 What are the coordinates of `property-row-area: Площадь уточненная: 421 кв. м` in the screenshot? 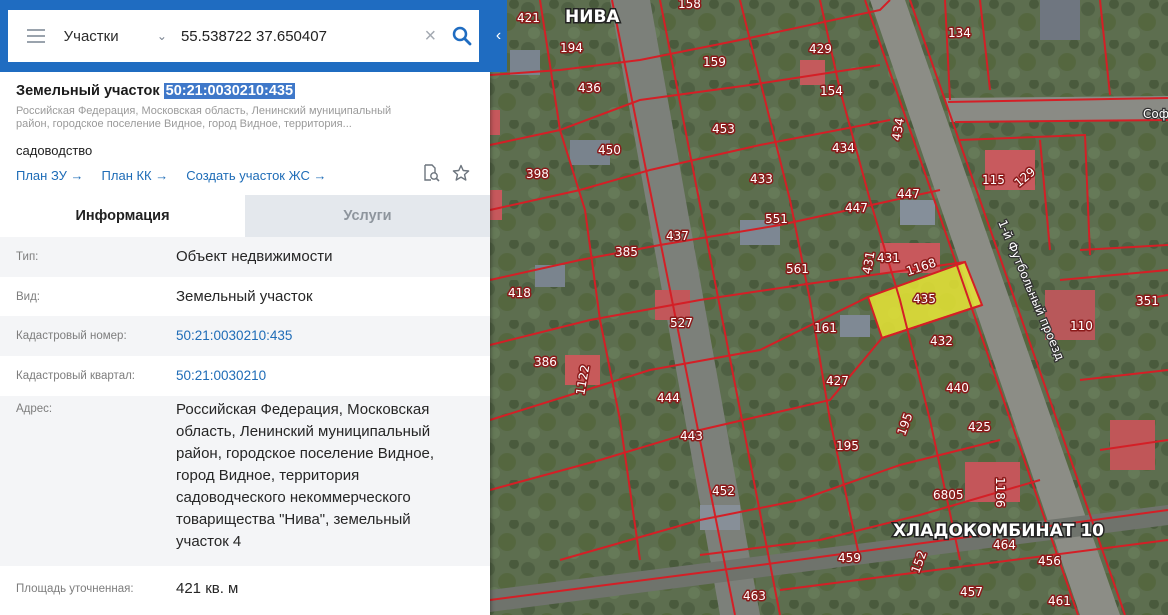 It's located at (245, 588).